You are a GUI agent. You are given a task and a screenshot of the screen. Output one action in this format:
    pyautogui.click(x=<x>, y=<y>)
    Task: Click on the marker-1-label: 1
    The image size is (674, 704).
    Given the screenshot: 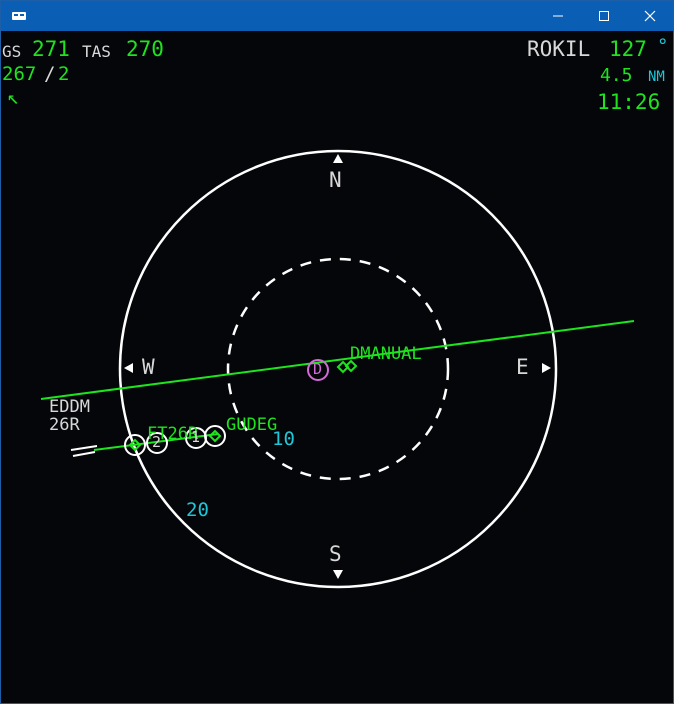 What is the action you would take?
    pyautogui.click(x=196, y=437)
    